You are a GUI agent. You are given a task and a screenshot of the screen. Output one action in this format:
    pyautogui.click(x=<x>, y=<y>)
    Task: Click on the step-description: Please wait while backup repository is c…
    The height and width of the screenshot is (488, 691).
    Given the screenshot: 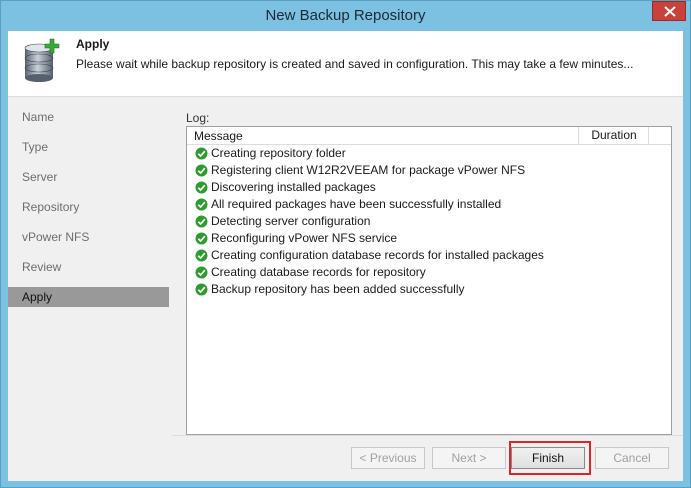 What is the action you would take?
    pyautogui.click(x=355, y=64)
    